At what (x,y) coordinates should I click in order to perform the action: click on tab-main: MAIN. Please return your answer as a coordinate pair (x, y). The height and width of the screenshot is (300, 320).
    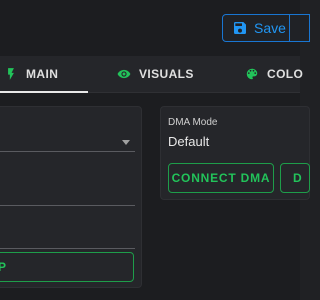
    Looking at the image, I should click on (44, 74).